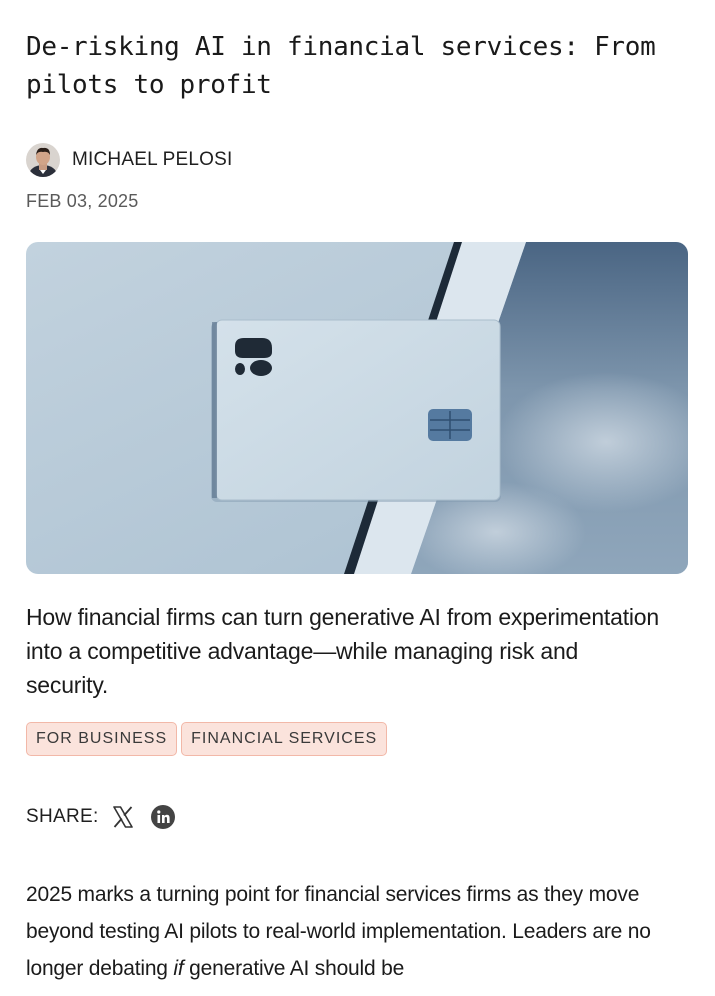 Image resolution: width=715 pixels, height=996 pixels. What do you see at coordinates (108, 817) in the screenshot?
I see `share-bar: SHARE:` at bounding box center [108, 817].